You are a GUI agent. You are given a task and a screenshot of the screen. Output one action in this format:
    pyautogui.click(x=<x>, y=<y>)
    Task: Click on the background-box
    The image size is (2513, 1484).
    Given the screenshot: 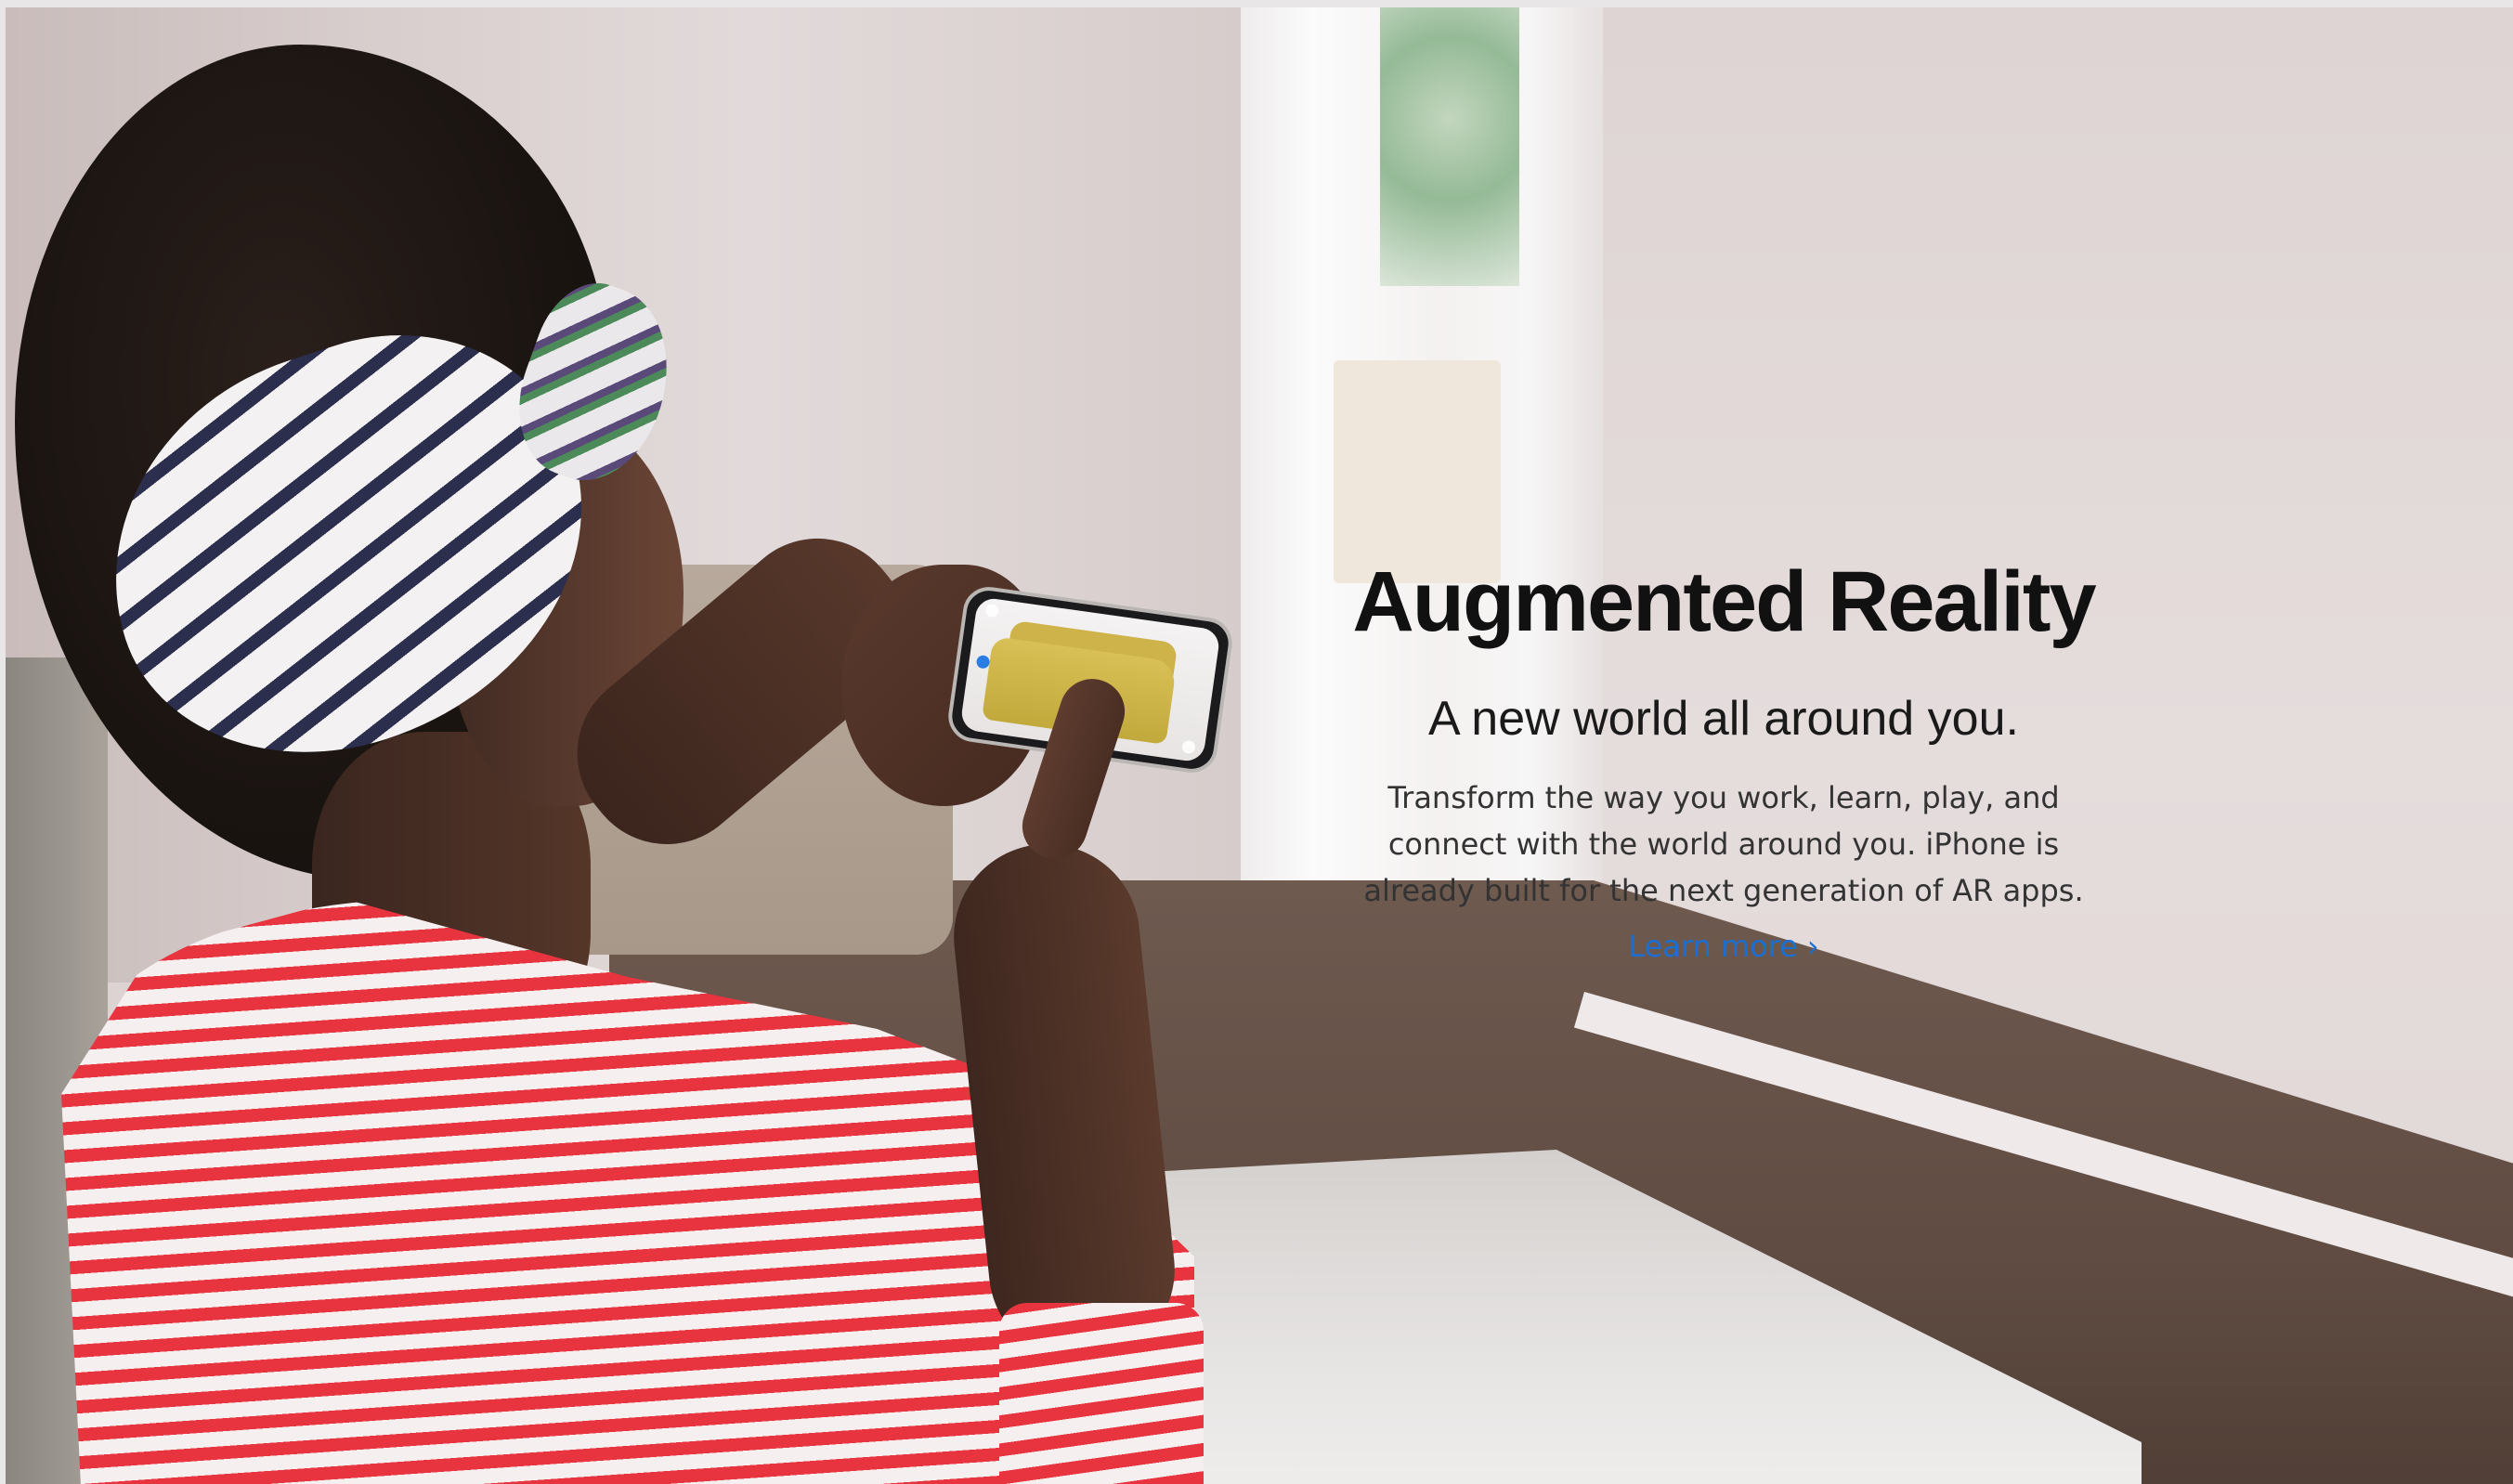 What is the action you would take?
    pyautogui.click(x=1417, y=471)
    